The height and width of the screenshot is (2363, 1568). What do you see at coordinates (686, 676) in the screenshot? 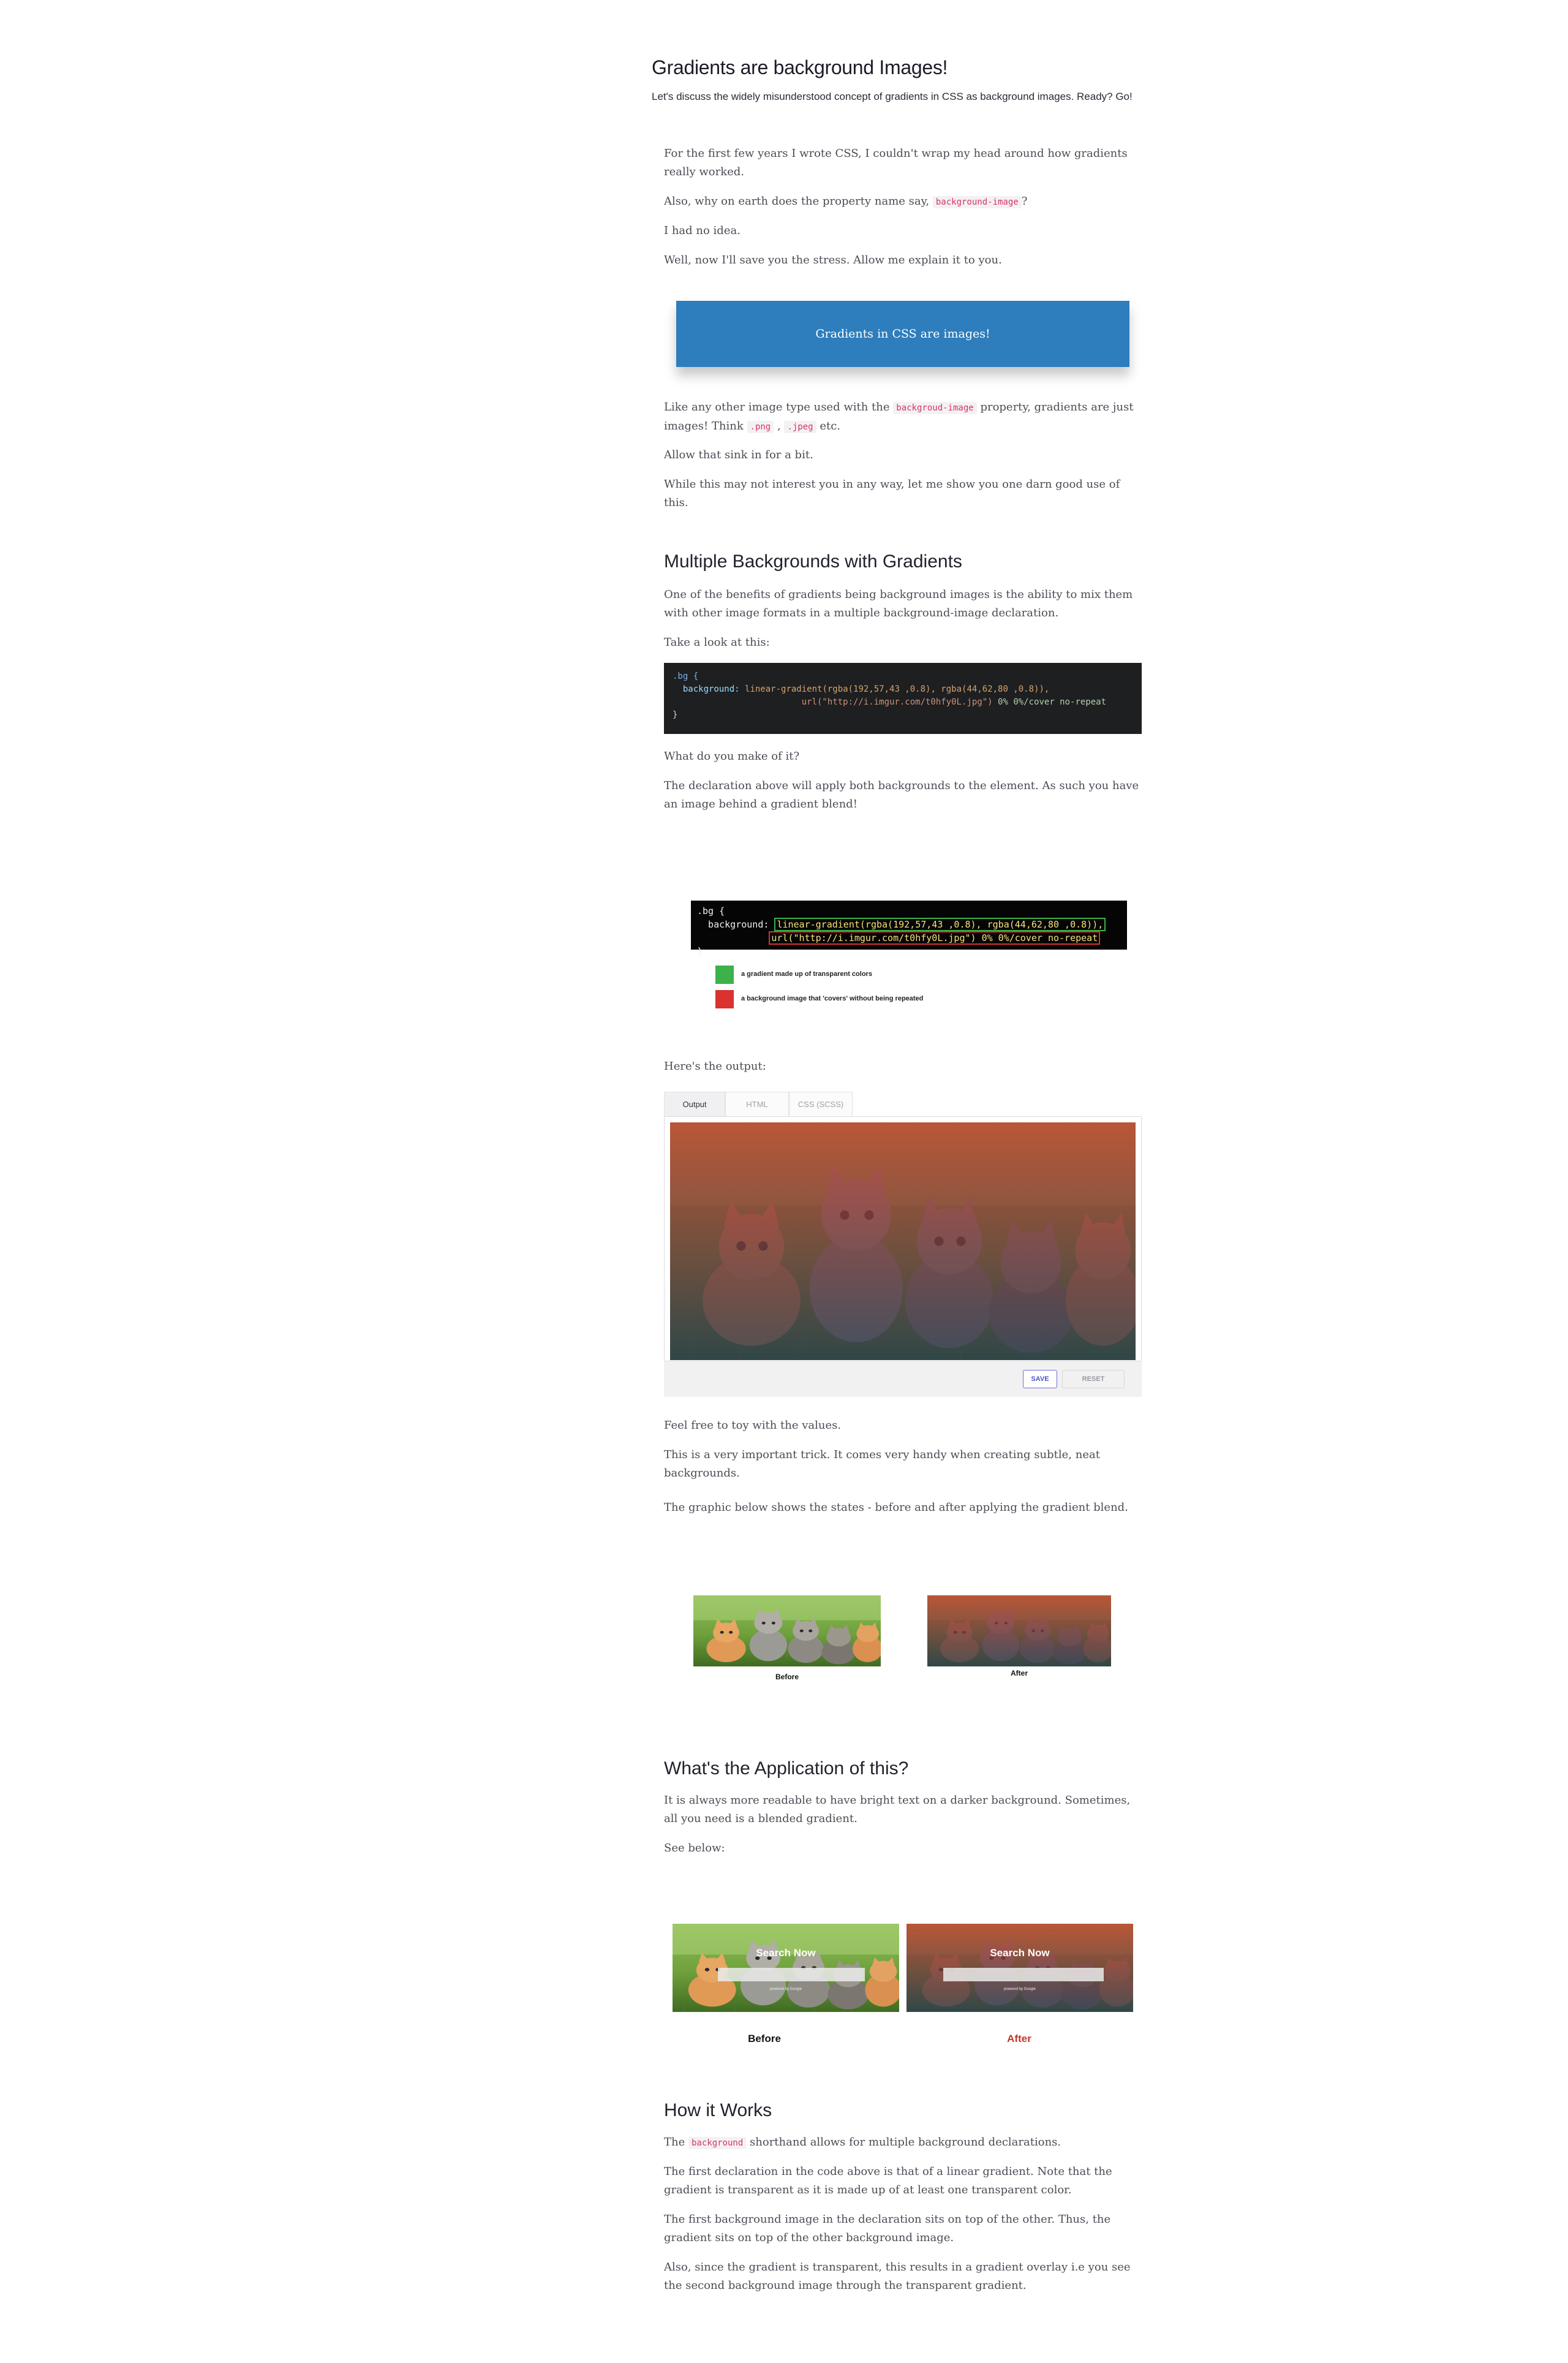
I see `code-selector: .bg {` at bounding box center [686, 676].